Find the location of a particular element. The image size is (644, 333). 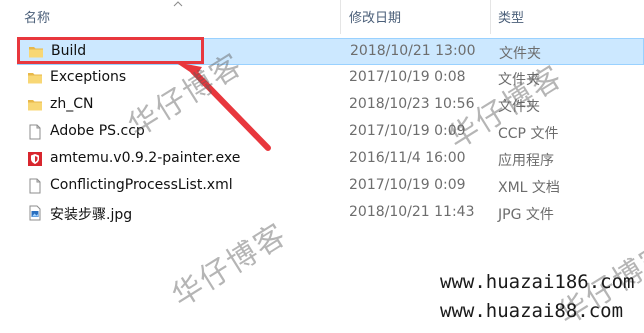

file-type: XML 文档 is located at coordinates (529, 188).